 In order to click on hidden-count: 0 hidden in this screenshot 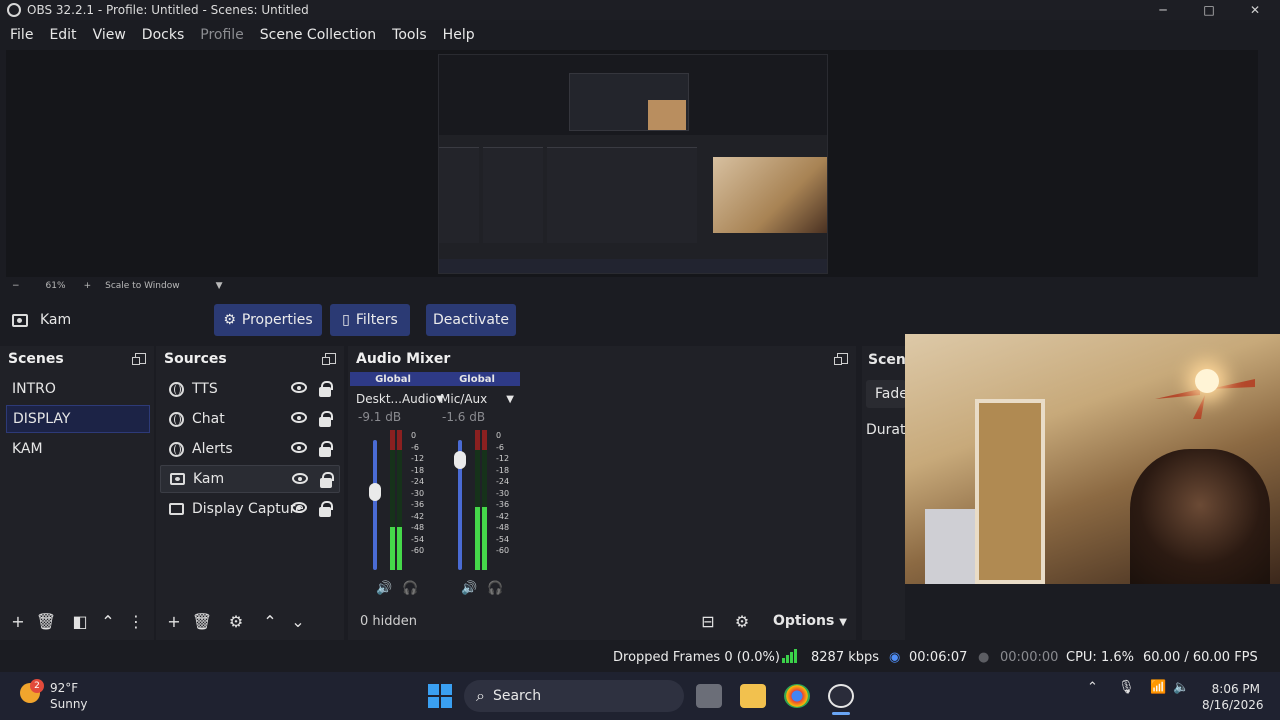, I will do `click(388, 621)`.